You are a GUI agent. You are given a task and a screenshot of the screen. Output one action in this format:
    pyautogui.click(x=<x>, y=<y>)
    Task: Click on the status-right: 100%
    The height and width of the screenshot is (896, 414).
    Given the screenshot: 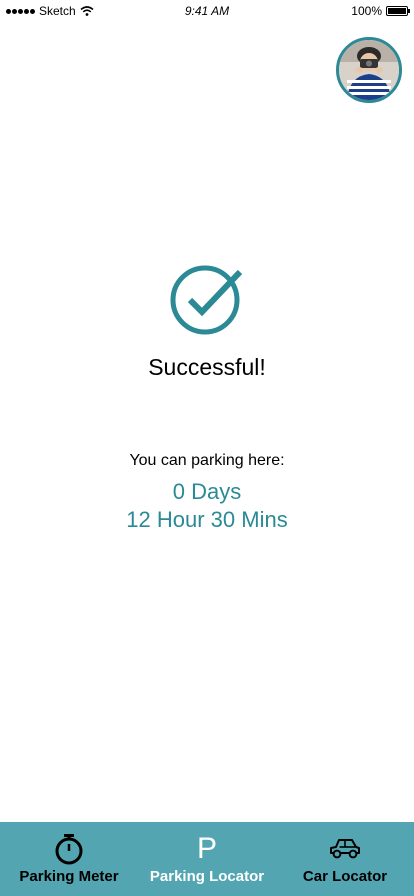 What is the action you would take?
    pyautogui.click(x=380, y=11)
    